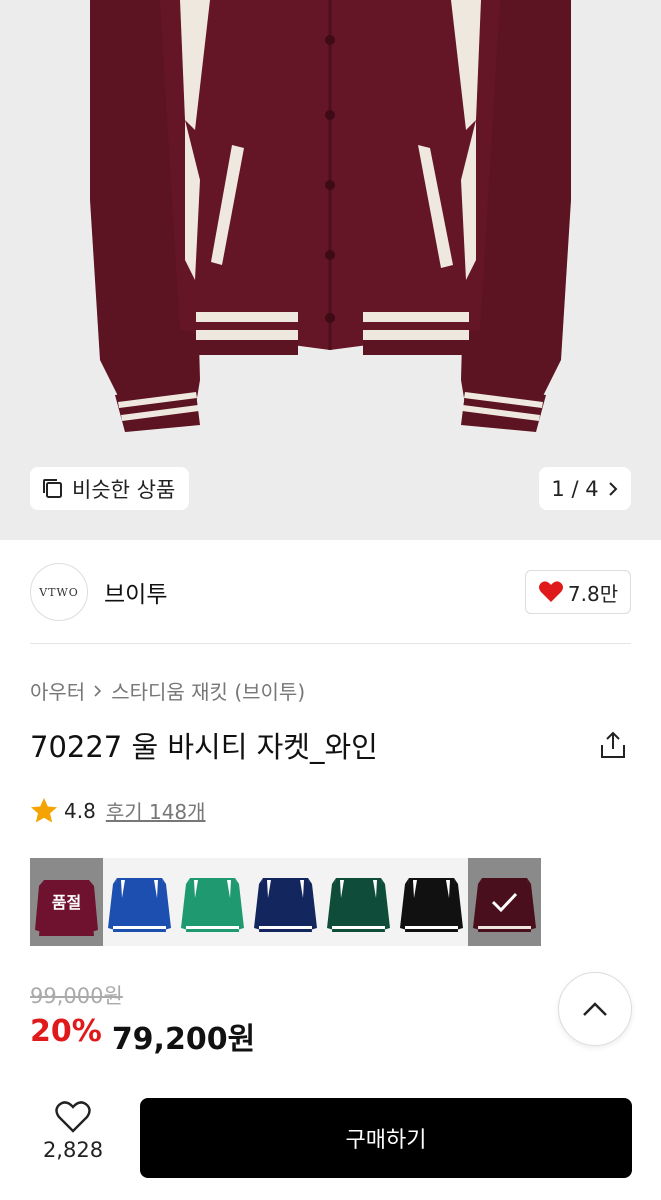 This screenshot has width=661, height=1200. I want to click on similar-products-label: 비슷한 상품, so click(124, 489).